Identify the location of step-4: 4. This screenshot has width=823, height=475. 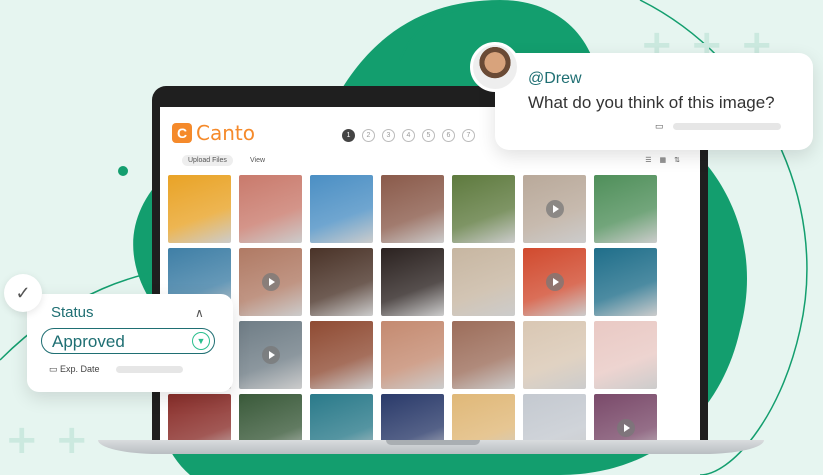
(408, 135).